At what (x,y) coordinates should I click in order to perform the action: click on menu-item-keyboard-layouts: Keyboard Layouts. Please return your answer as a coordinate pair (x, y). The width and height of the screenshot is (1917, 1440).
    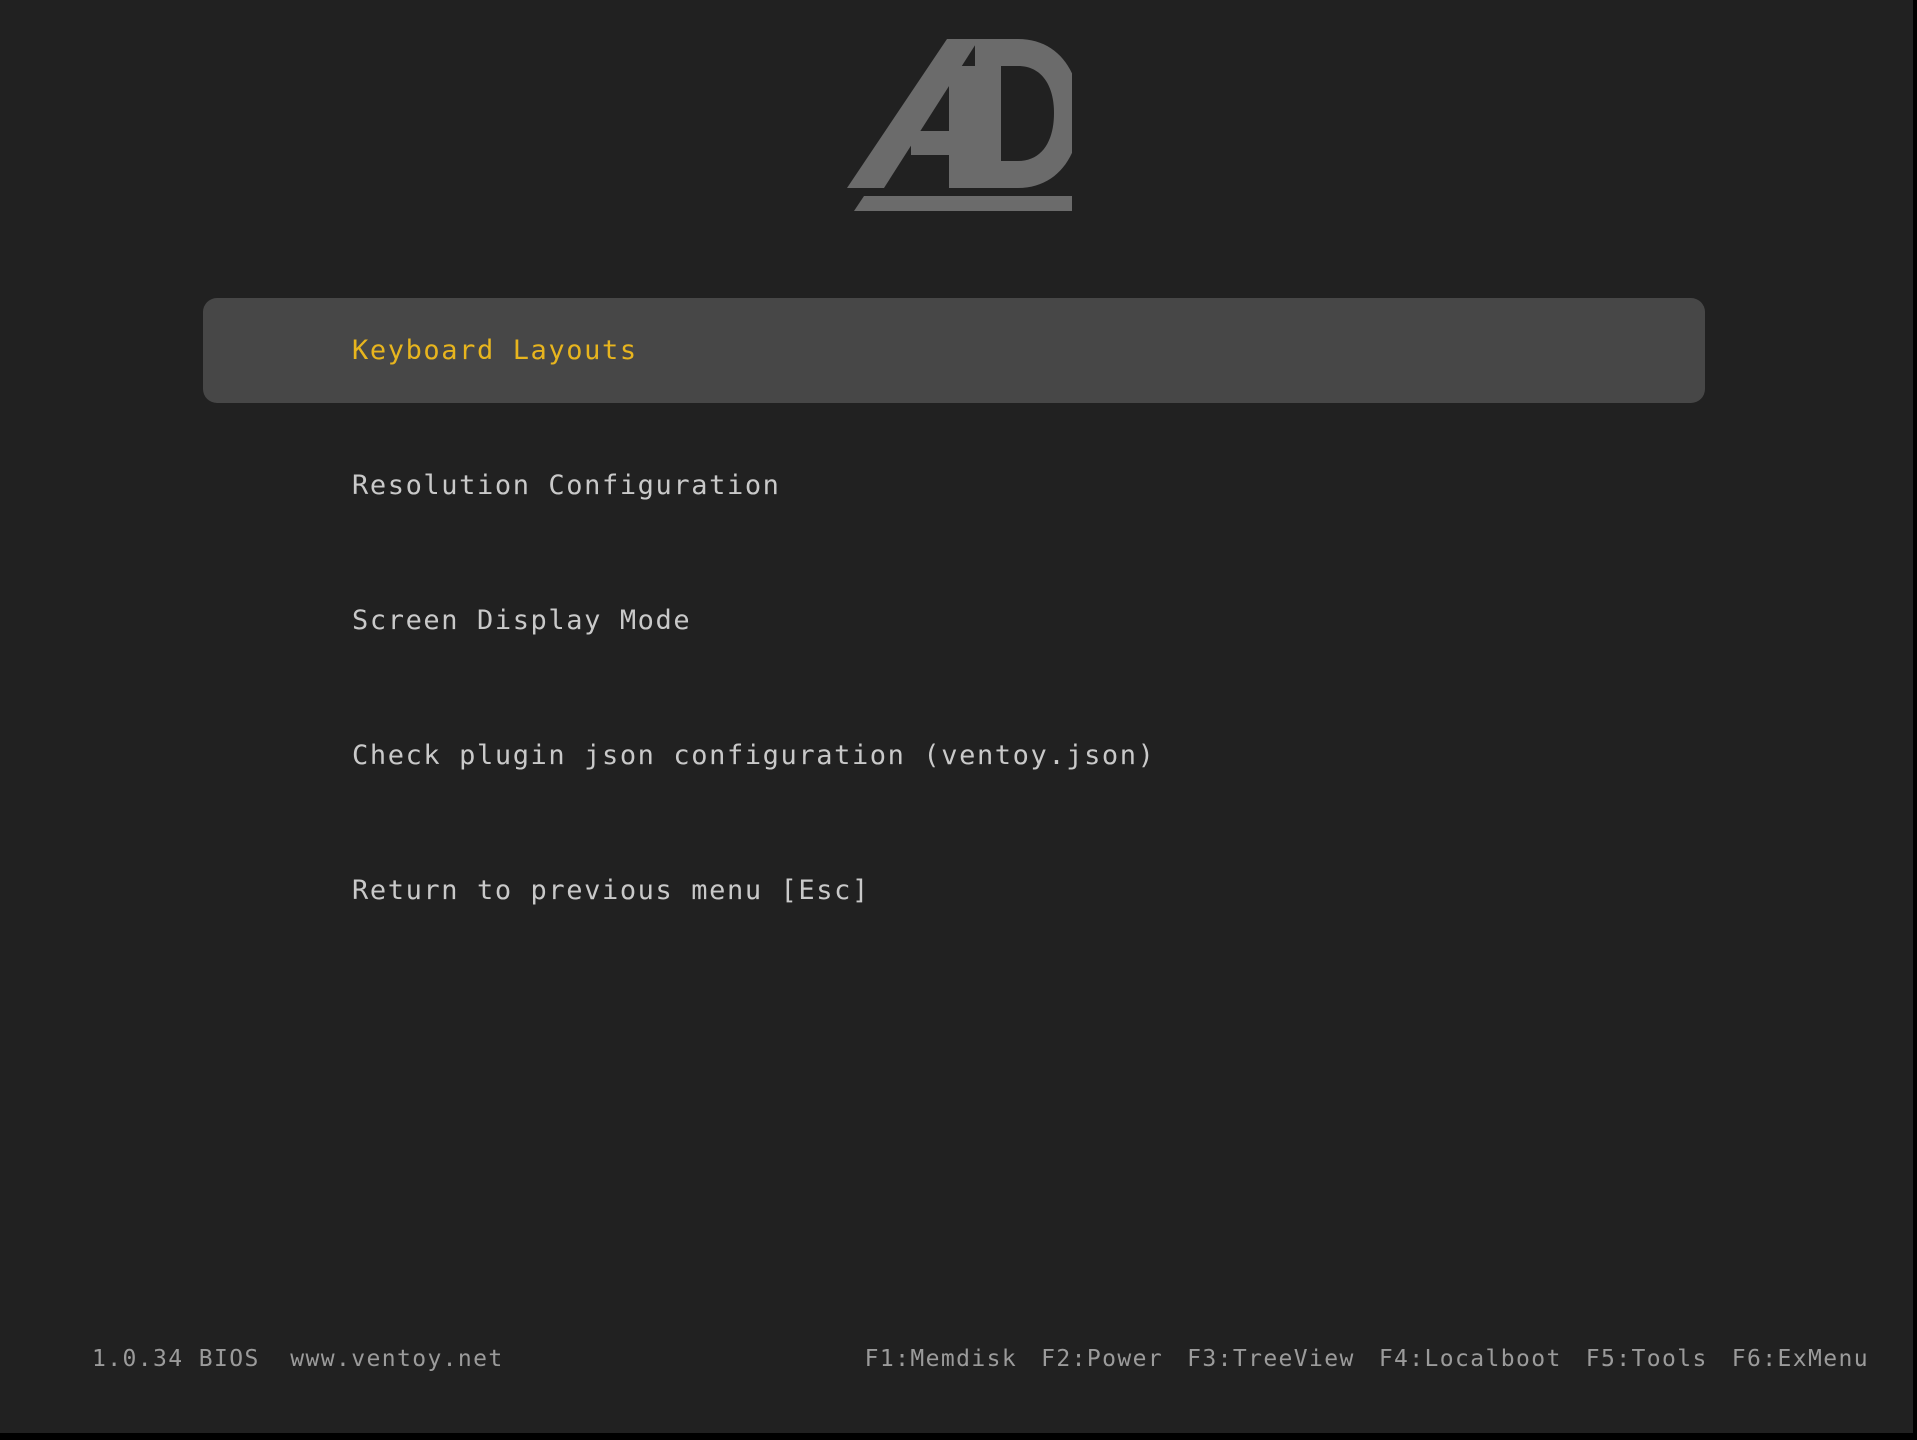
    Looking at the image, I should click on (954, 350).